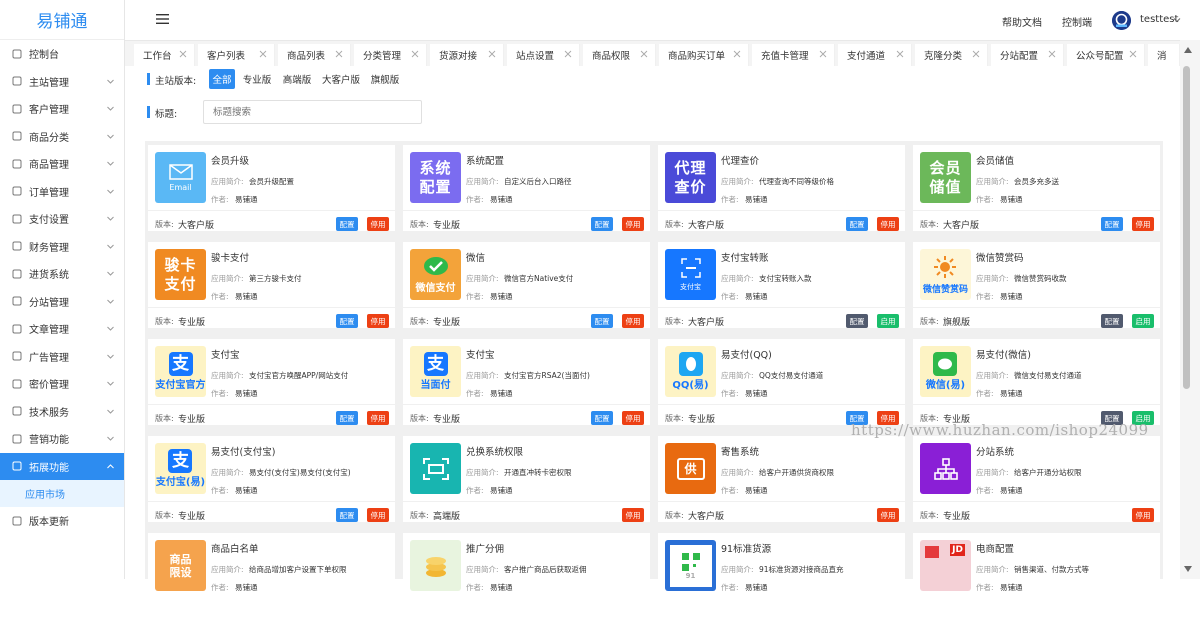 This screenshot has width=1200, height=619. What do you see at coordinates (226, 56) in the screenshot?
I see `tab-label: 客户列表` at bounding box center [226, 56].